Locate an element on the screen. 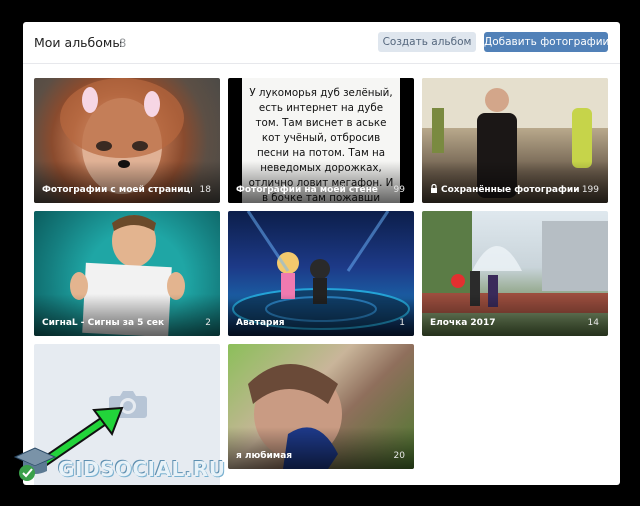 The height and width of the screenshot is (506, 640). albums-count: 8 is located at coordinates (123, 43).